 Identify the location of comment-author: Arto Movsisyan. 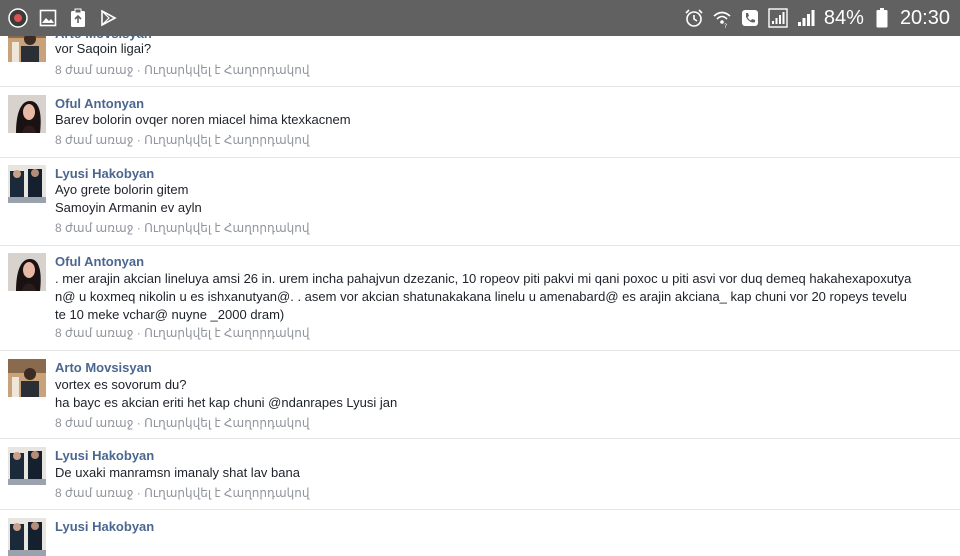
(103, 367).